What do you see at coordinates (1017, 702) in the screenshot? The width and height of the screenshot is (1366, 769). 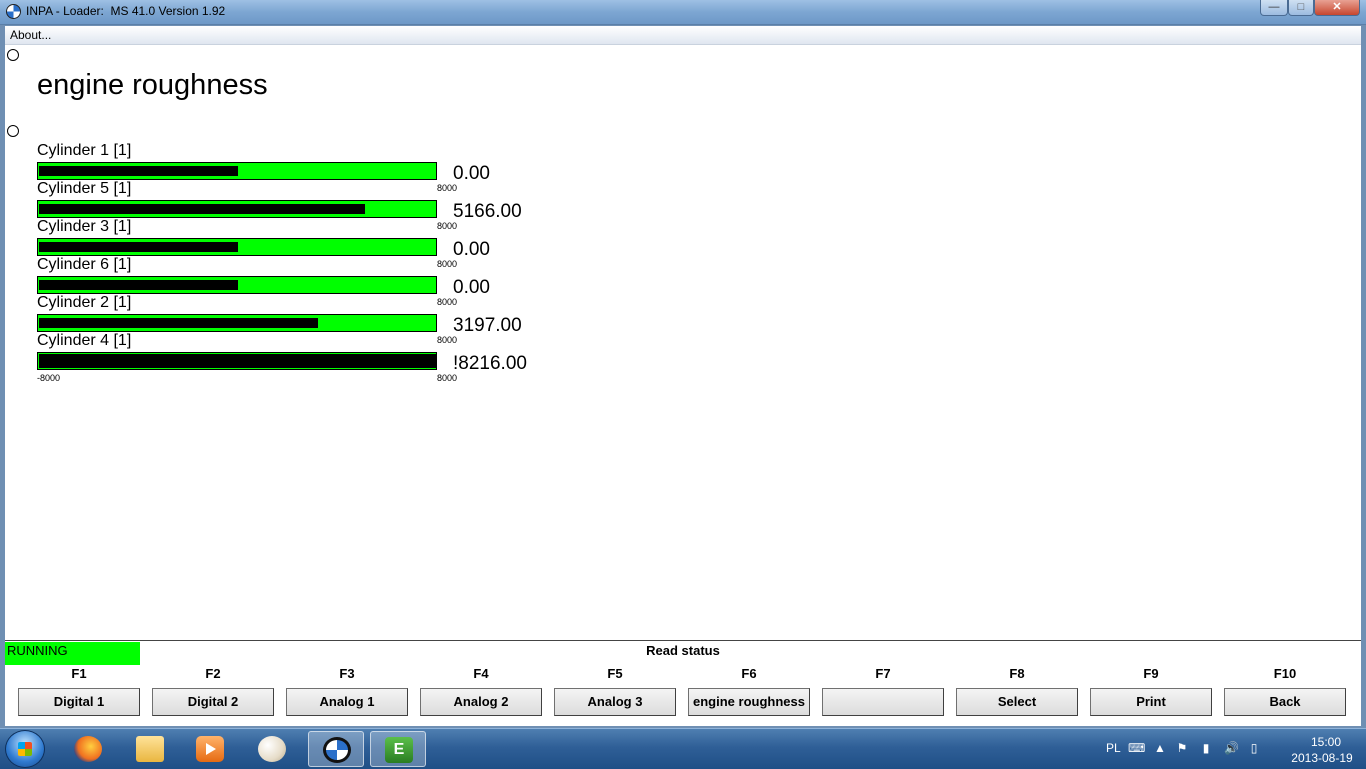 I see `fkey-button-f8: Select` at bounding box center [1017, 702].